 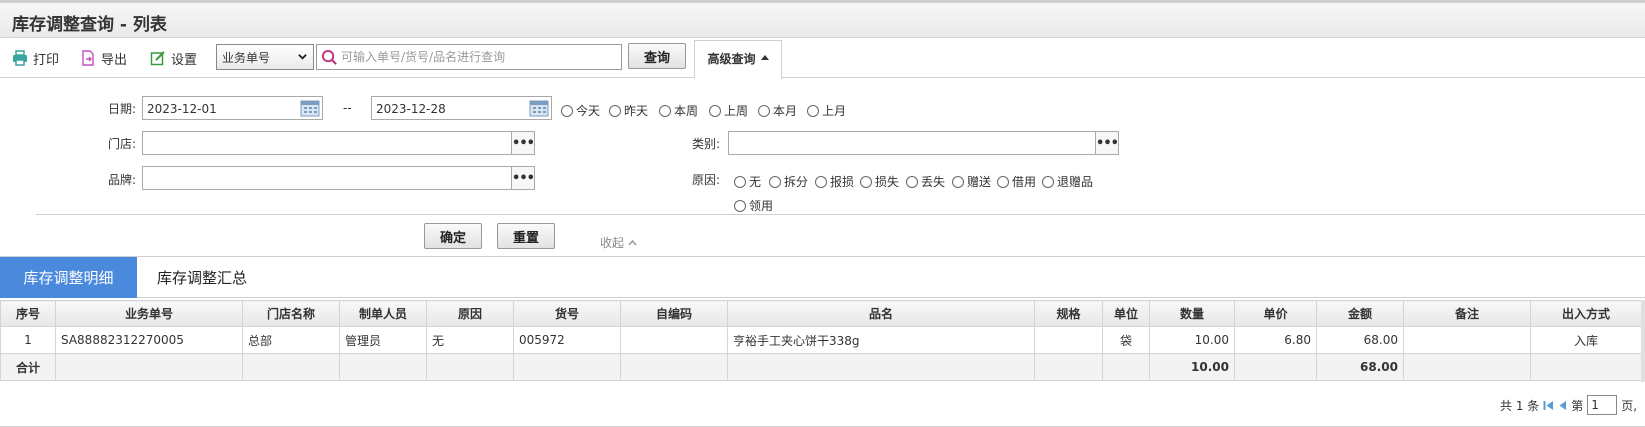 I want to click on header-sku: 货号, so click(x=567, y=313).